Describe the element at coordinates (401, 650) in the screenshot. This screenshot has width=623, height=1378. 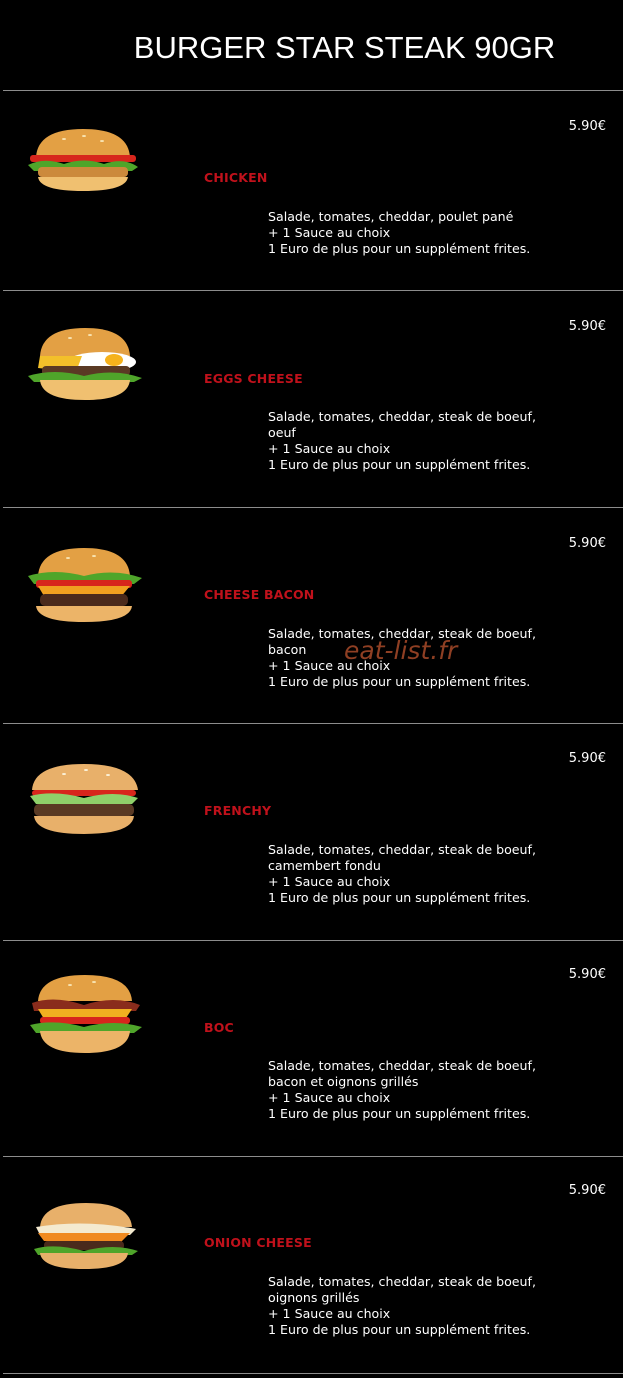
I see `watermark: eat-list.fr` at that location.